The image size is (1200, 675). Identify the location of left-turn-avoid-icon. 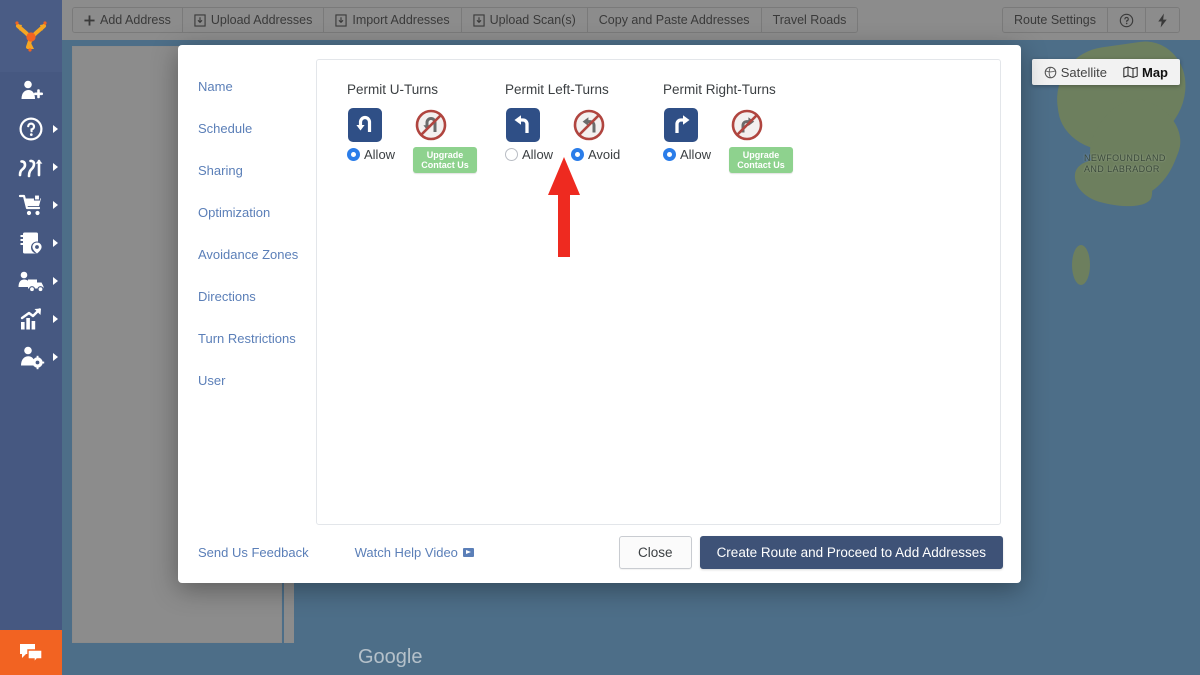
(589, 125).